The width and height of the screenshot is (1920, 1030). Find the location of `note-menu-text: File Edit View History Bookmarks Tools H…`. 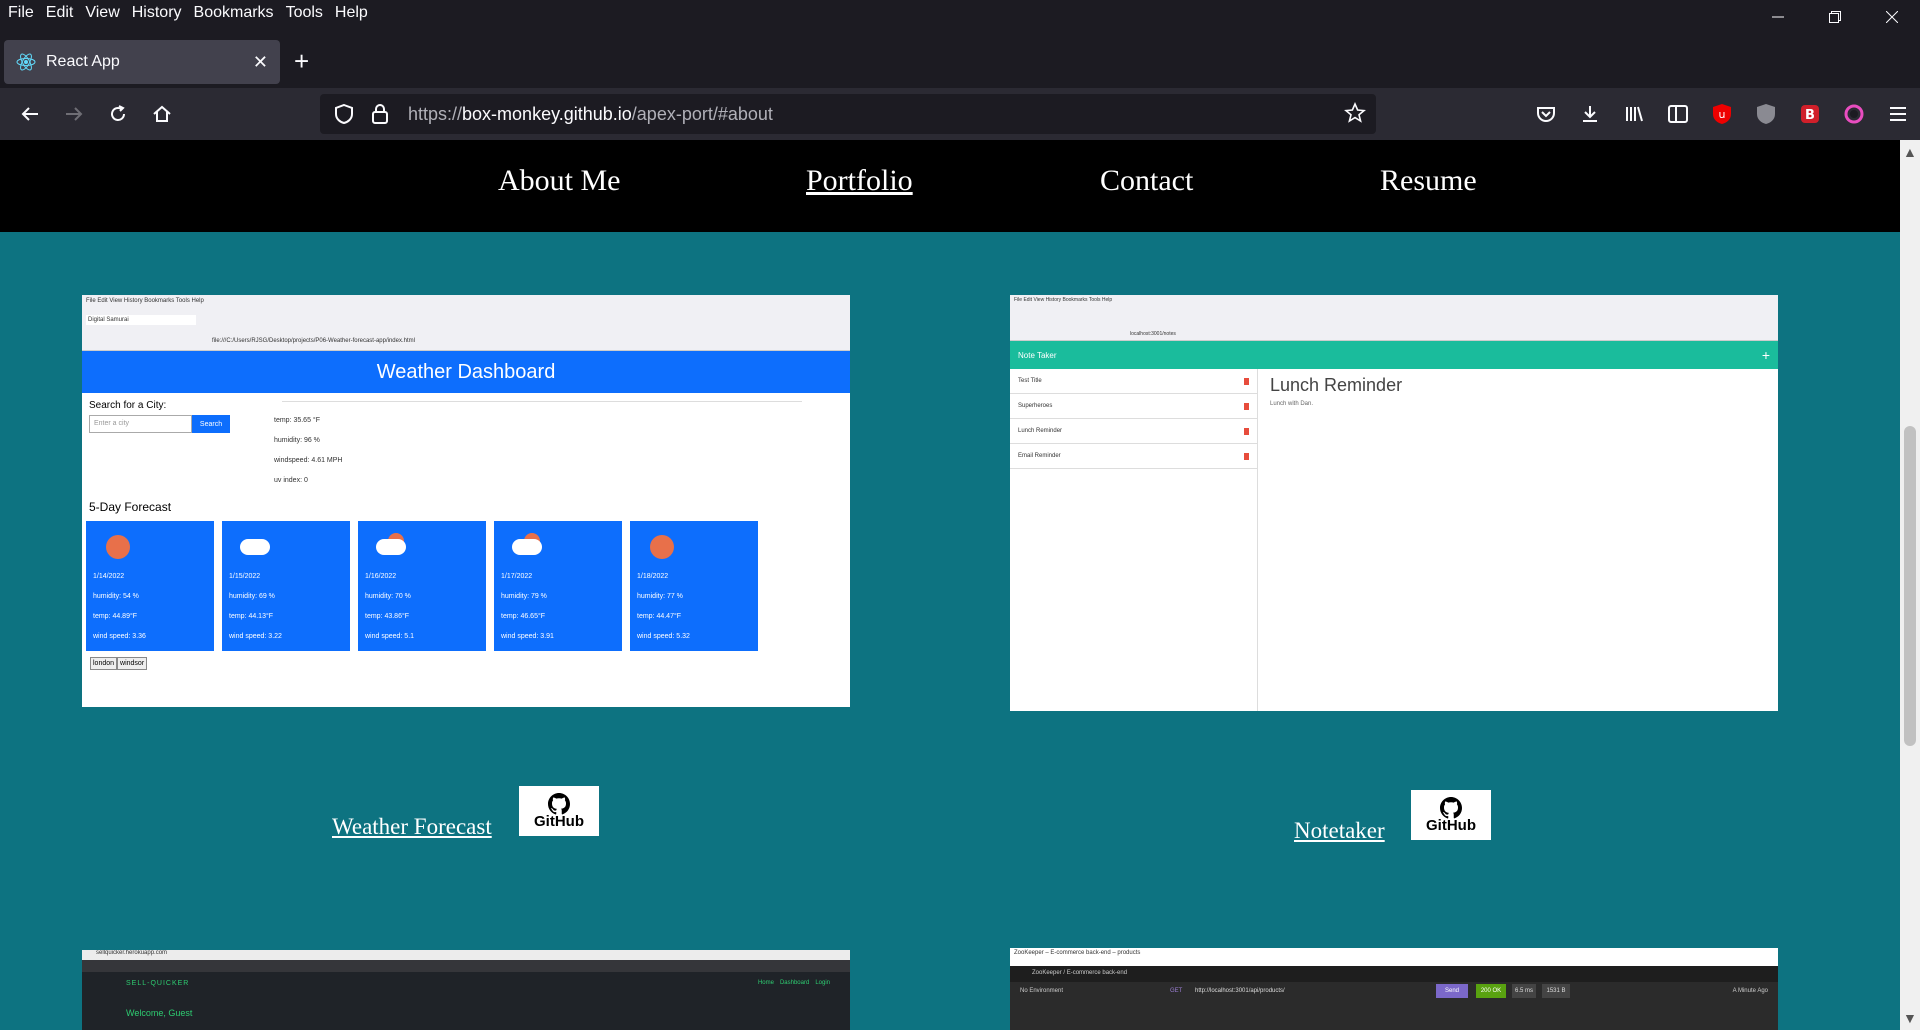

note-menu-text: File Edit View History Bookmarks Tools H… is located at coordinates (1063, 300).